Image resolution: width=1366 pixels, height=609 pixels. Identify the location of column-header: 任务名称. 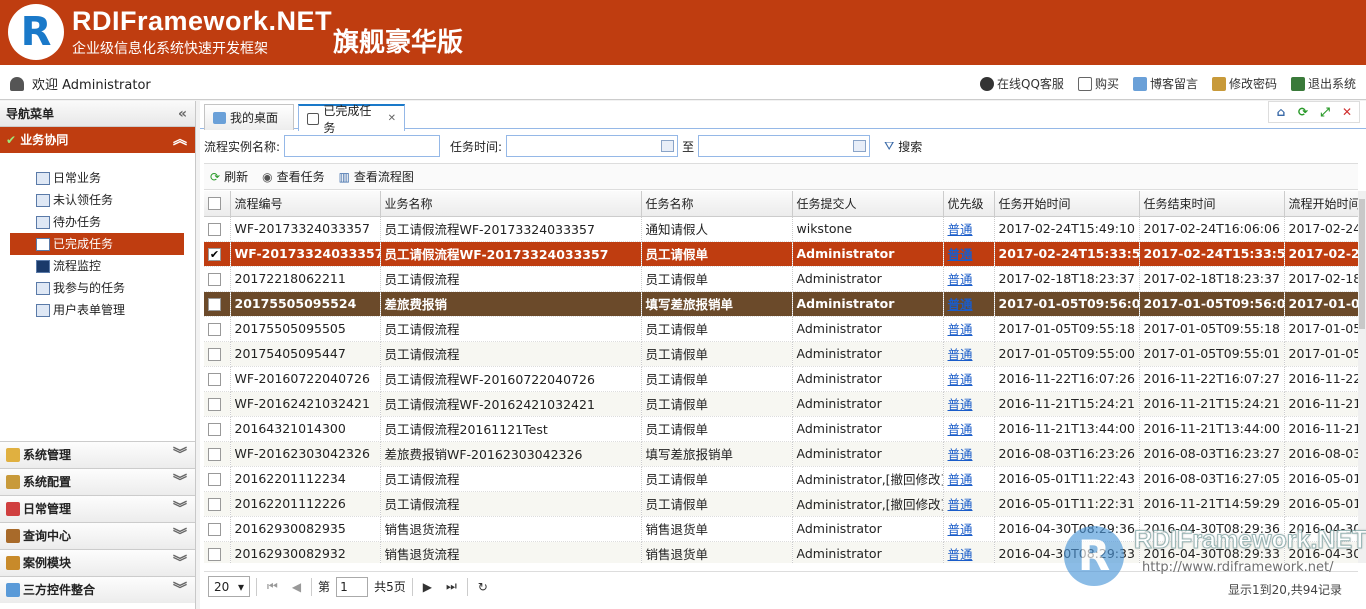
(717, 204).